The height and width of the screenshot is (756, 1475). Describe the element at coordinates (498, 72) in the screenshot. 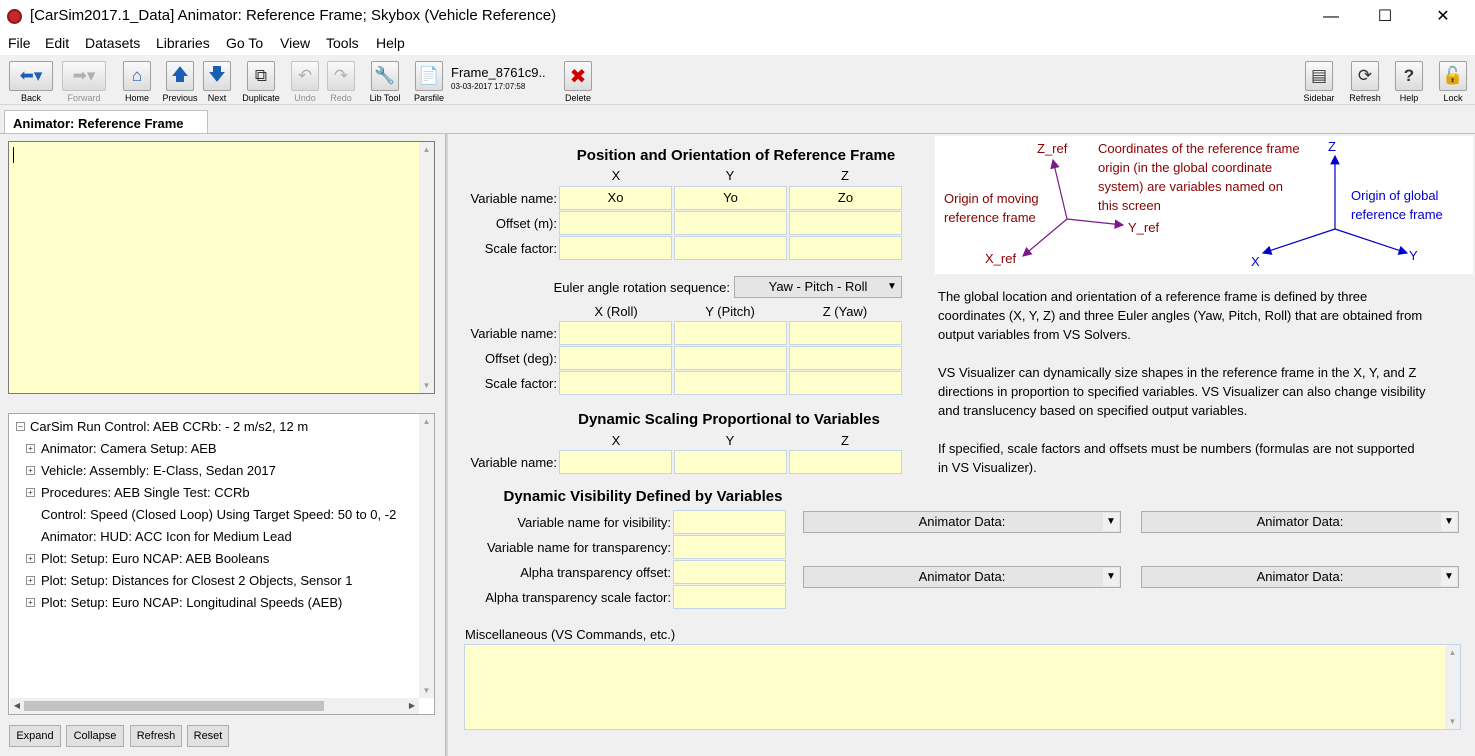

I see `dataset-name: Frame_8761c9..` at that location.